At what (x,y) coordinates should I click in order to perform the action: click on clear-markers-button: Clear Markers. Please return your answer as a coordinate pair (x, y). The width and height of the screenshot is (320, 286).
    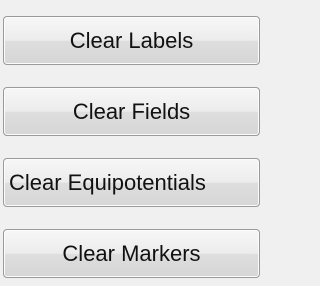
    Looking at the image, I should click on (131, 253).